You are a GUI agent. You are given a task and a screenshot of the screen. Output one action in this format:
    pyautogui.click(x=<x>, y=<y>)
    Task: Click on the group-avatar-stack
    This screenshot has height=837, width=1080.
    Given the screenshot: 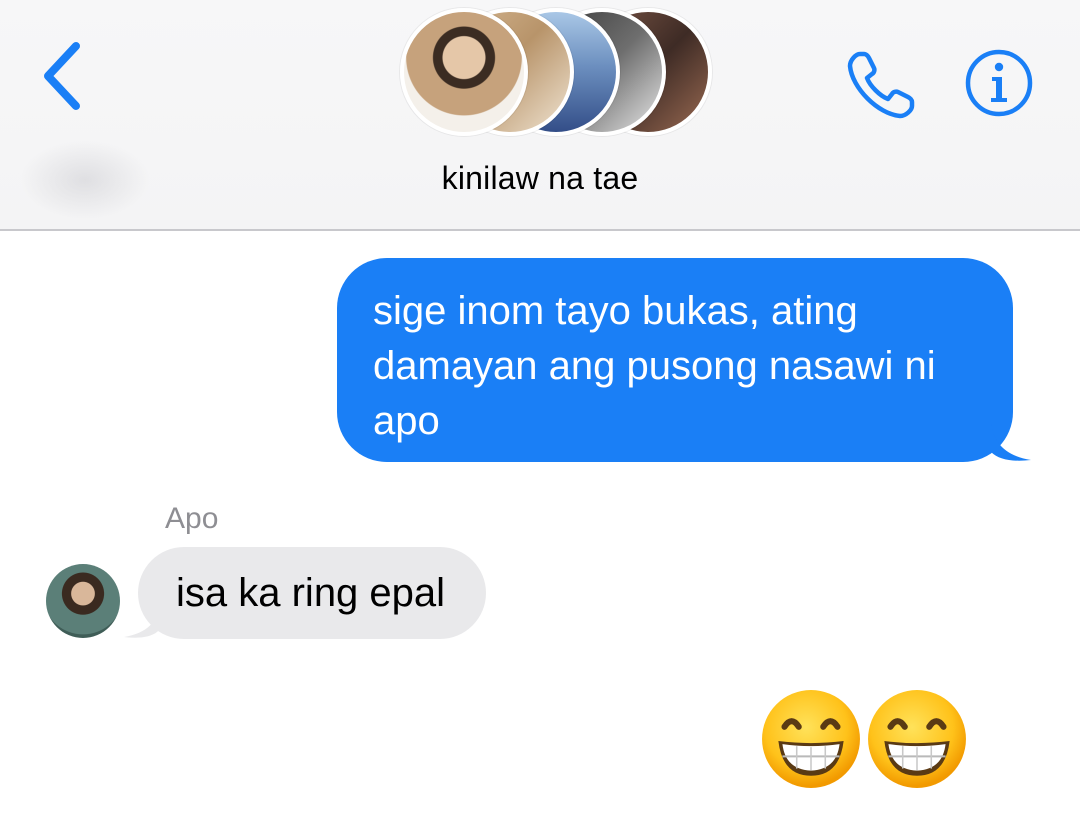 What is the action you would take?
    pyautogui.click(x=556, y=74)
    